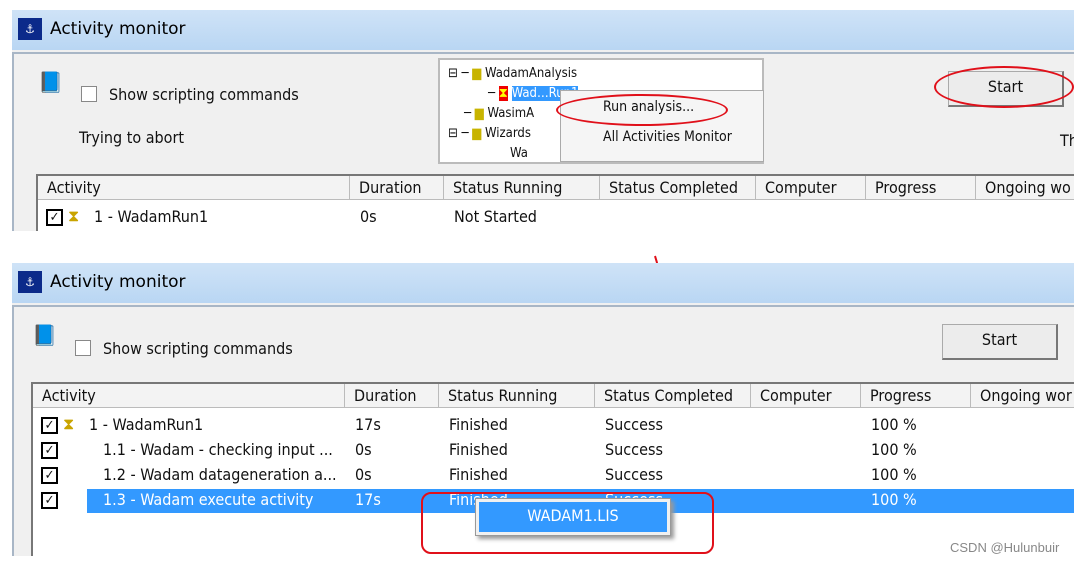 This screenshot has height=563, width=1084. Describe the element at coordinates (1022, 396) in the screenshot. I see `column-header-ongoing: Ongoing wor` at that location.